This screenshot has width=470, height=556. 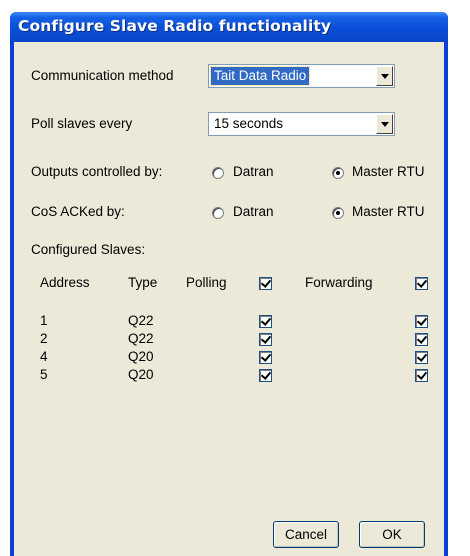 What do you see at coordinates (44, 356) in the screenshot?
I see `slave-address: 4` at bounding box center [44, 356].